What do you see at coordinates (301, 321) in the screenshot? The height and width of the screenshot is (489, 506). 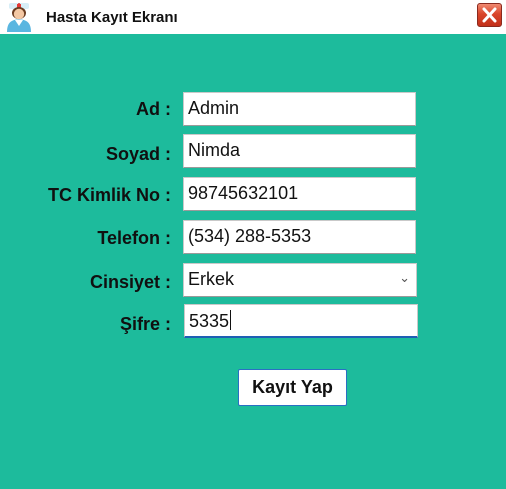 I see `sifre-input: 5335` at bounding box center [301, 321].